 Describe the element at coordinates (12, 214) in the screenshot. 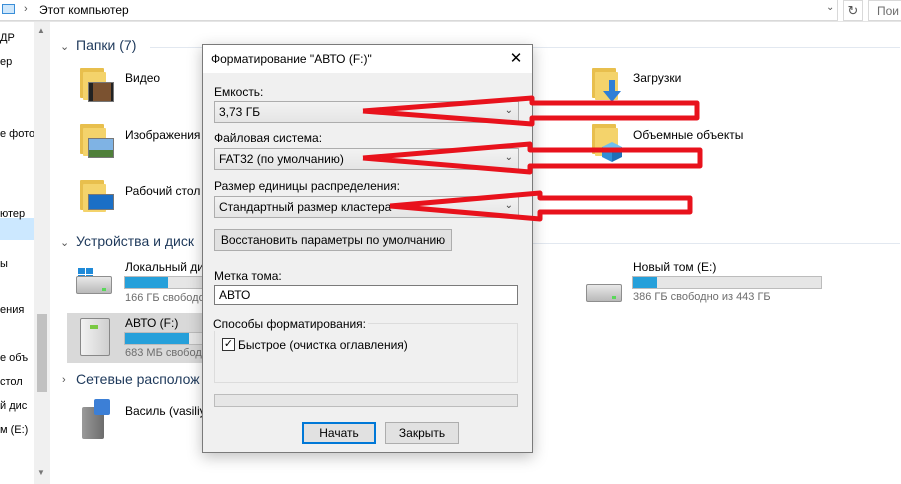

I see `nav-item-this-pc: ютер` at that location.